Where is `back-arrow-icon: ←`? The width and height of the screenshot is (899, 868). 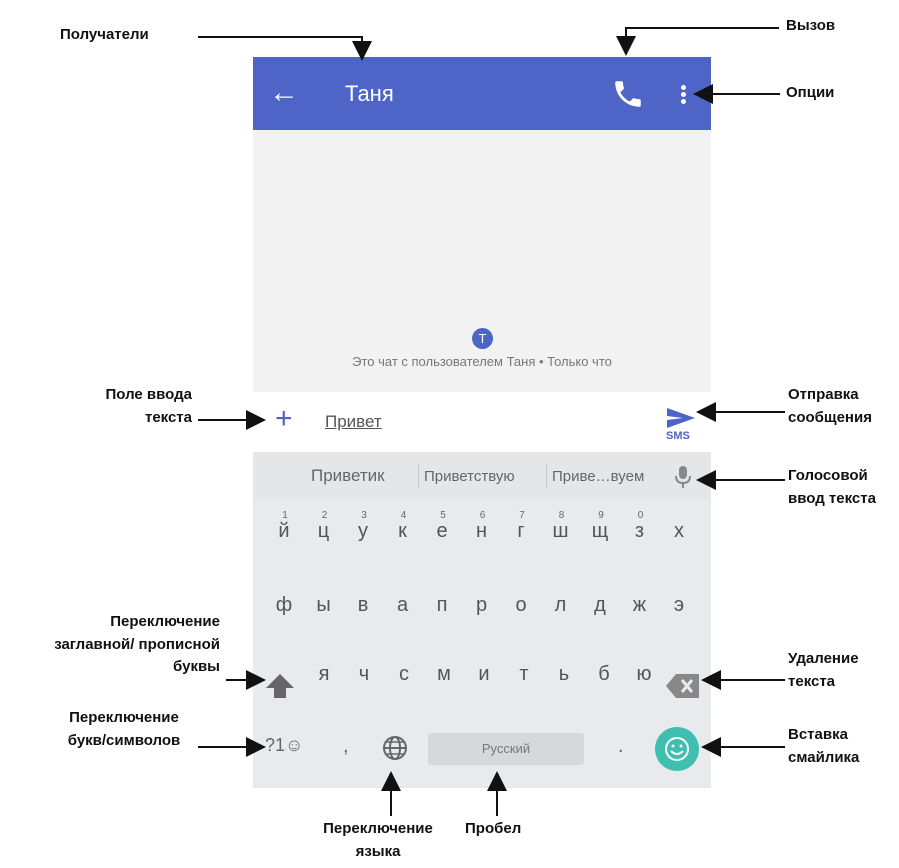 back-arrow-icon: ← is located at coordinates (286, 93).